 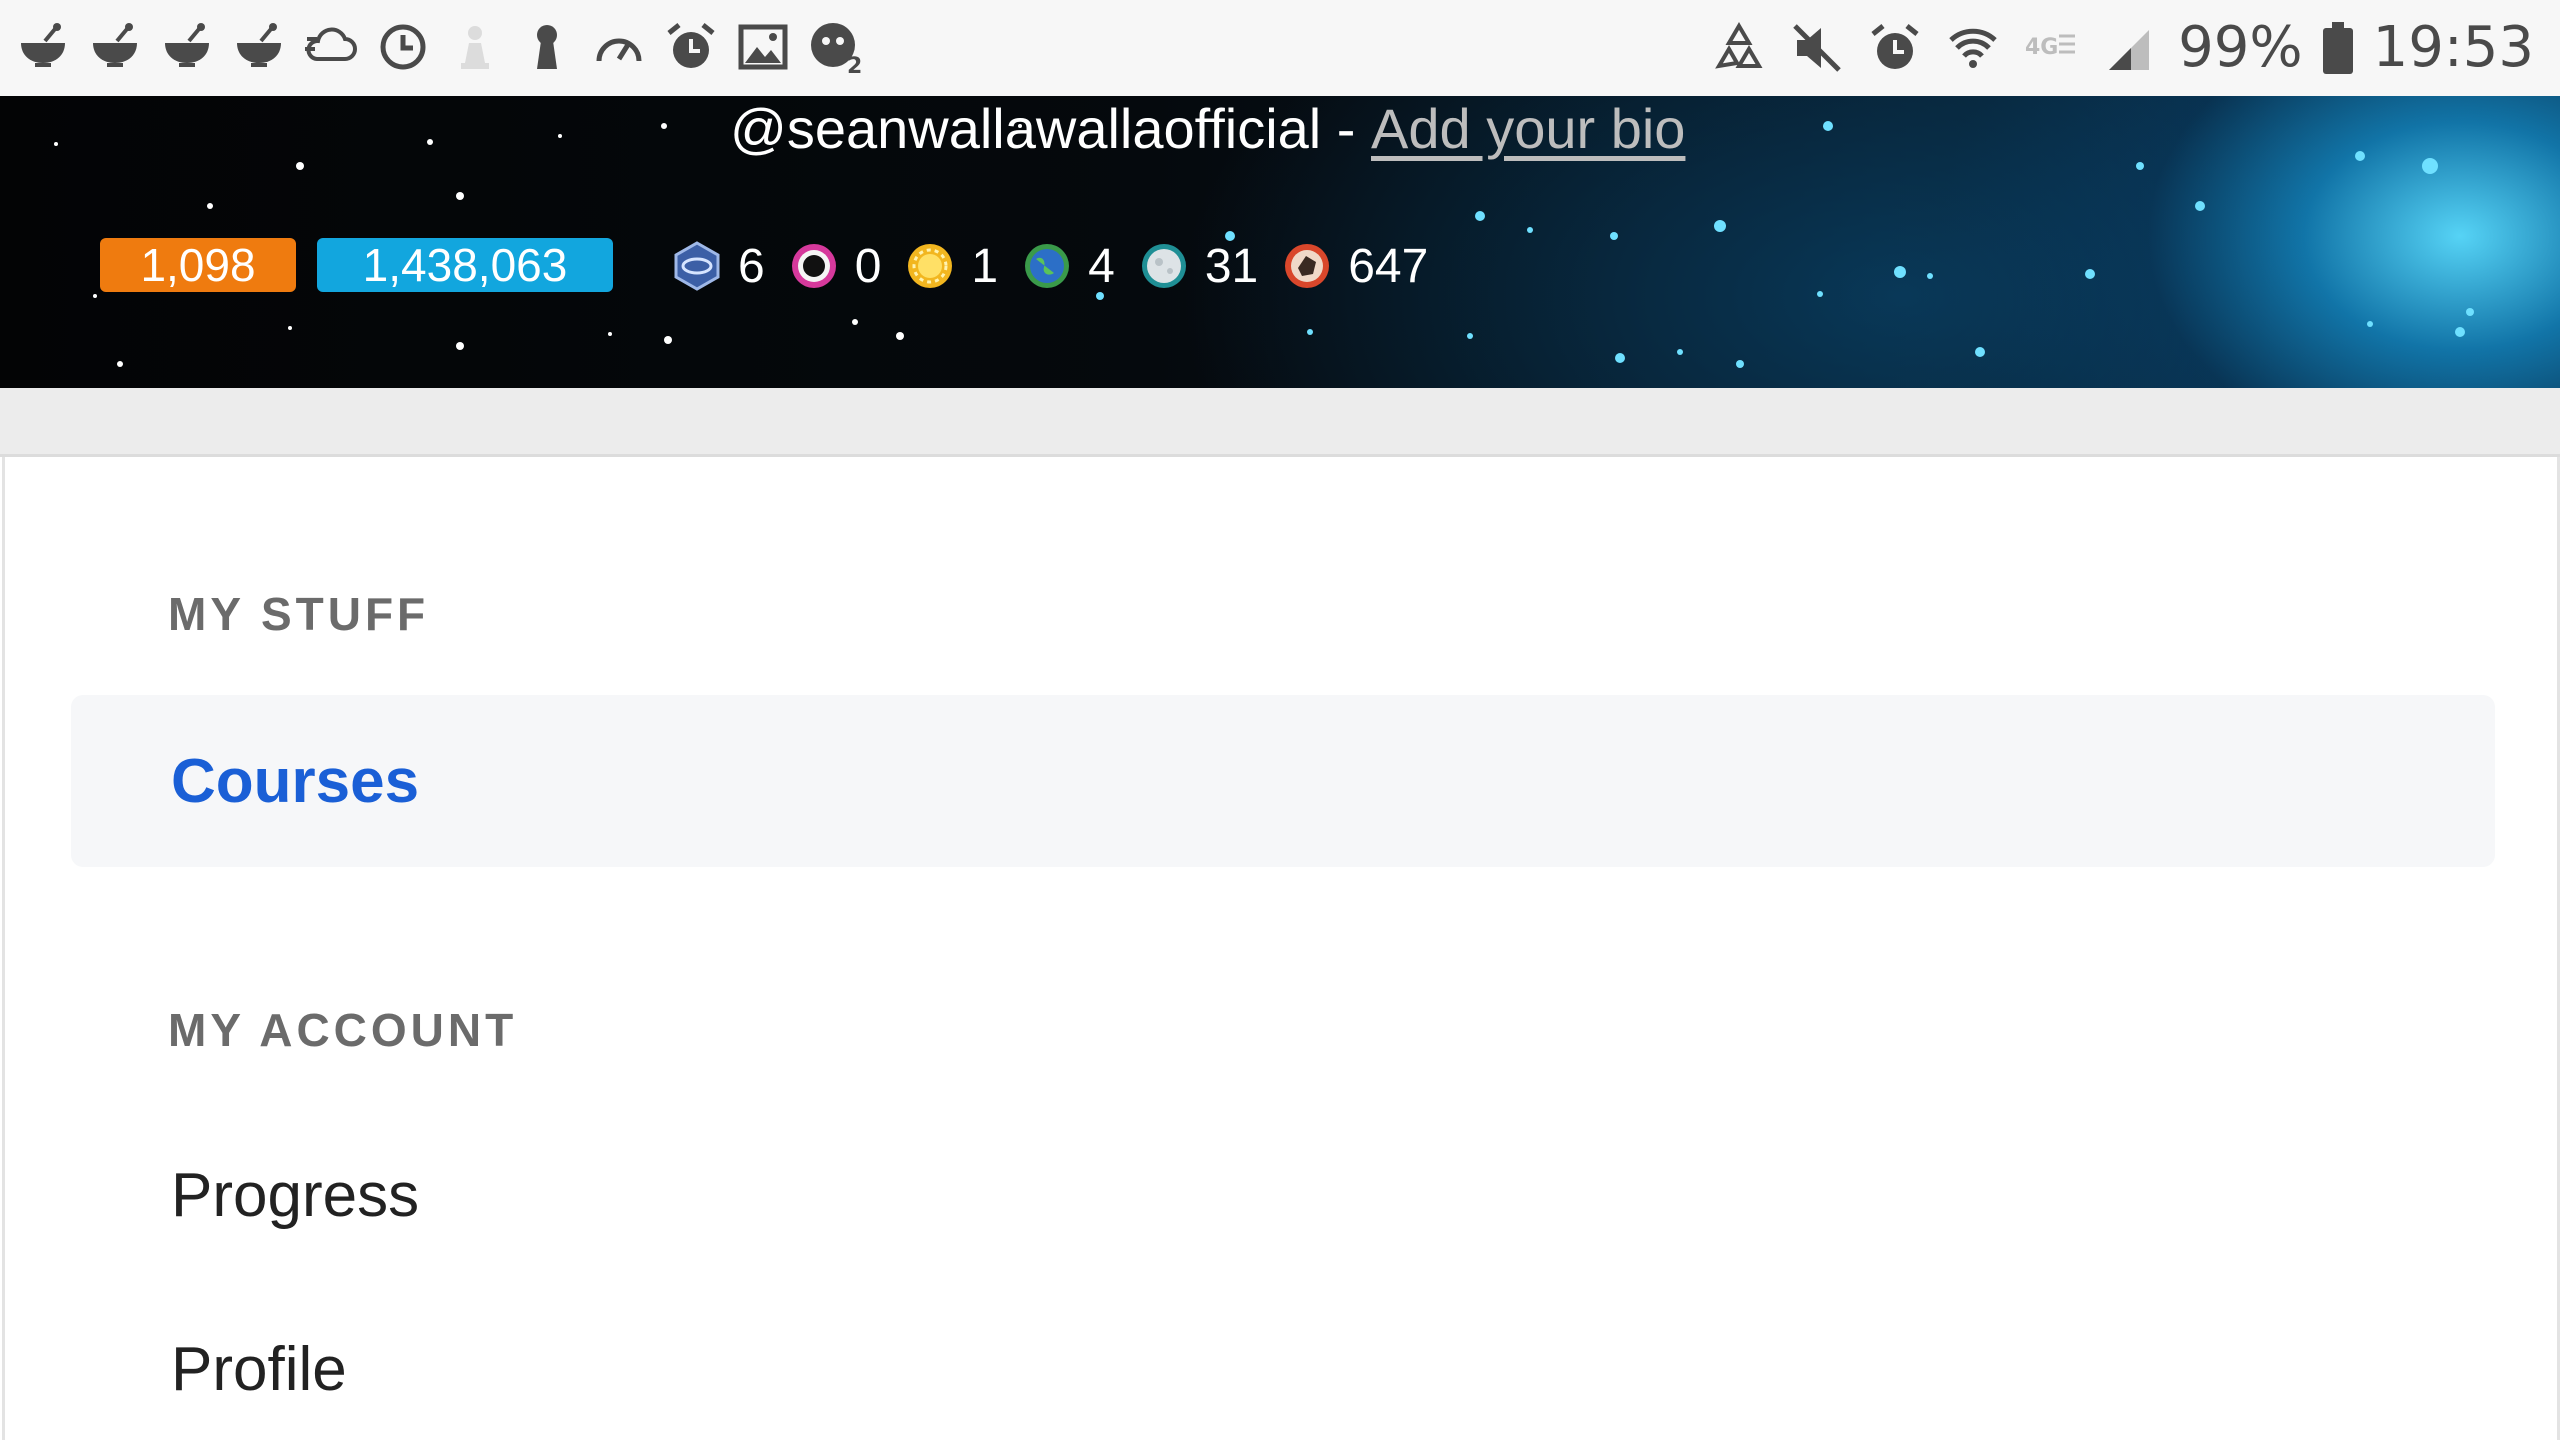 What do you see at coordinates (198, 265) in the screenshot?
I see `streak-badge: 1,098` at bounding box center [198, 265].